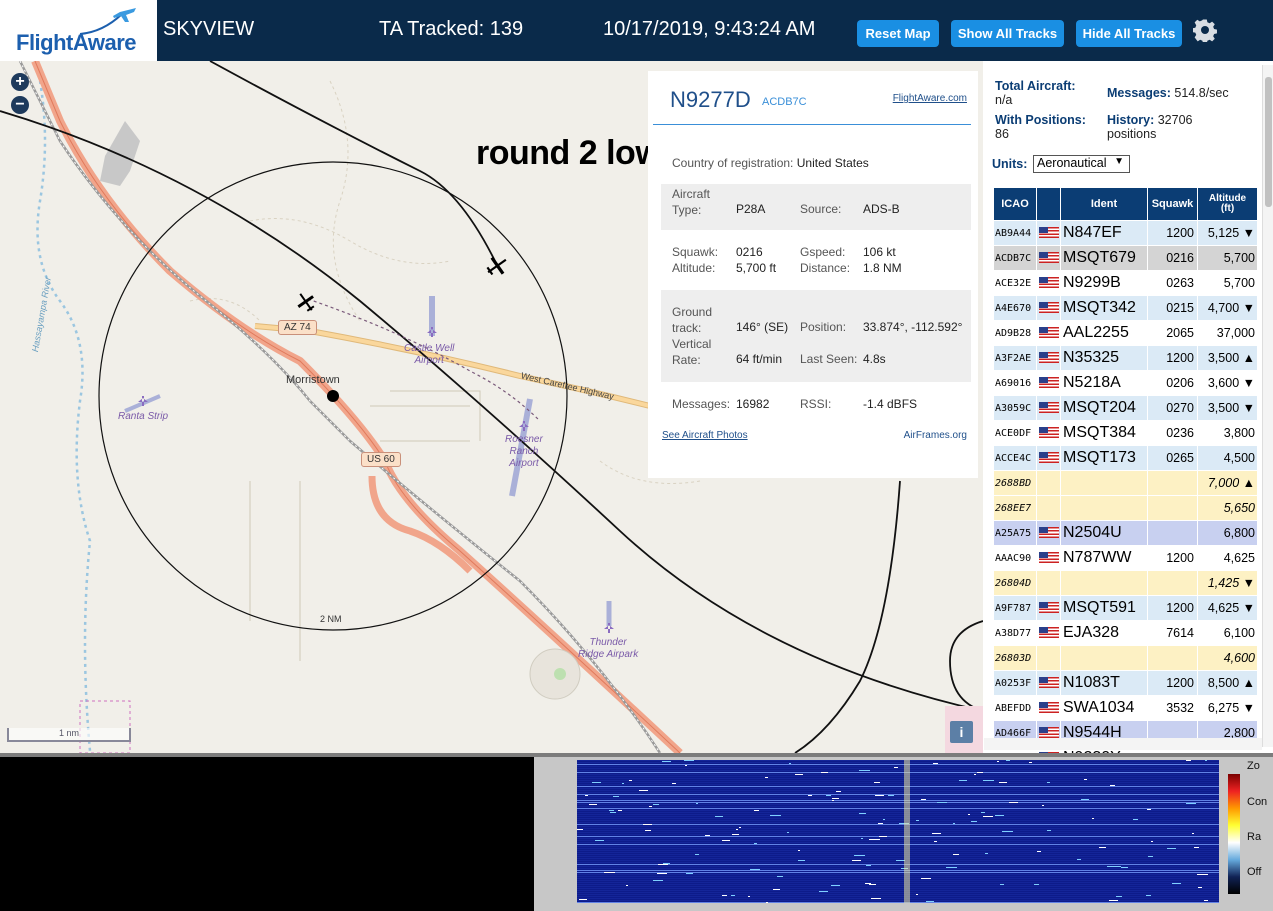 Image resolution: width=1273 pixels, height=911 pixels. Describe the element at coordinates (1125, 283) in the screenshot. I see `table-row: ACE32E N9299B 0263 5,700` at that location.